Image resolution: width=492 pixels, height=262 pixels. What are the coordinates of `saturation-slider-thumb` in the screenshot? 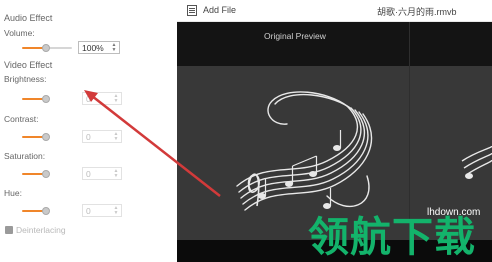 It's located at (46, 174).